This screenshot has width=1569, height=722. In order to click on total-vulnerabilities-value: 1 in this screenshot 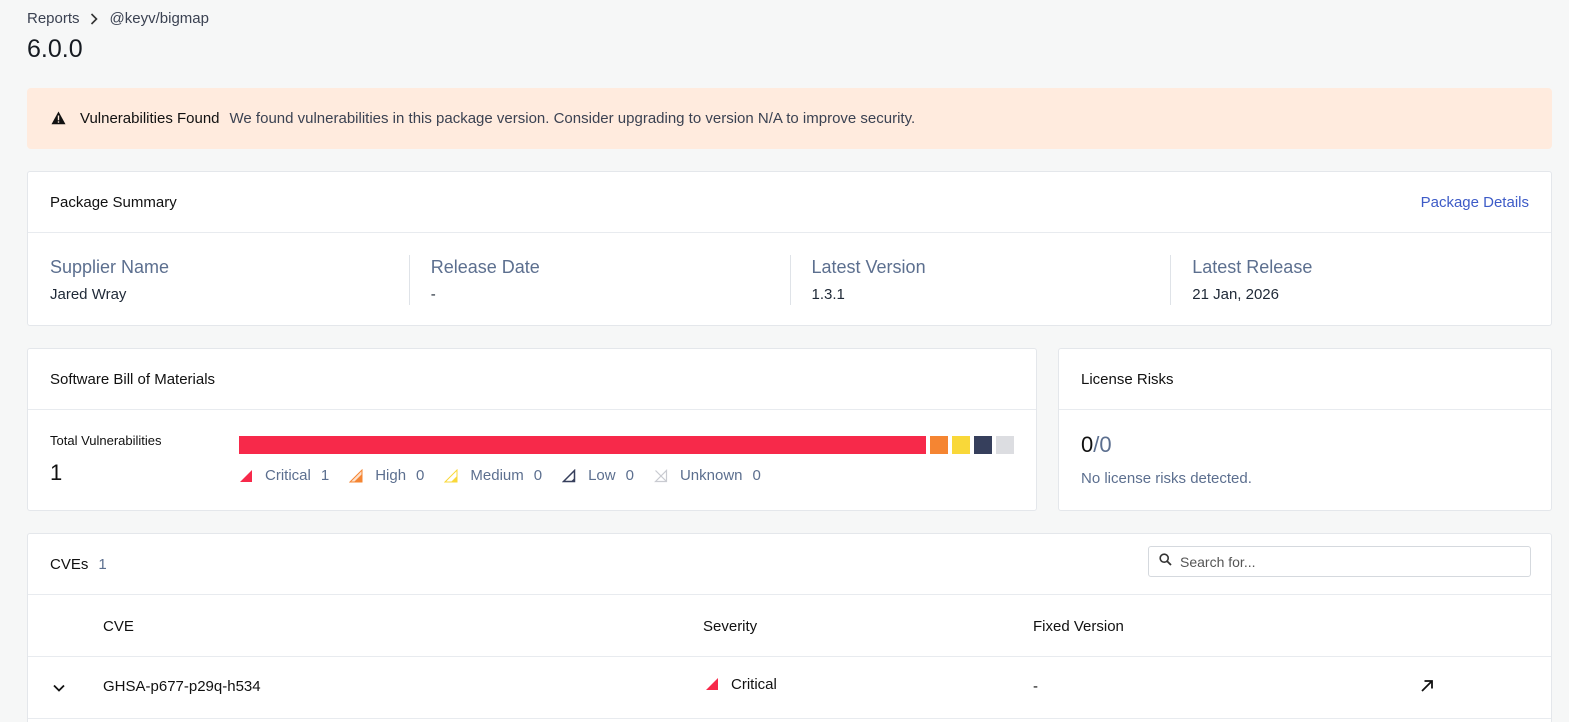, I will do `click(56, 472)`.